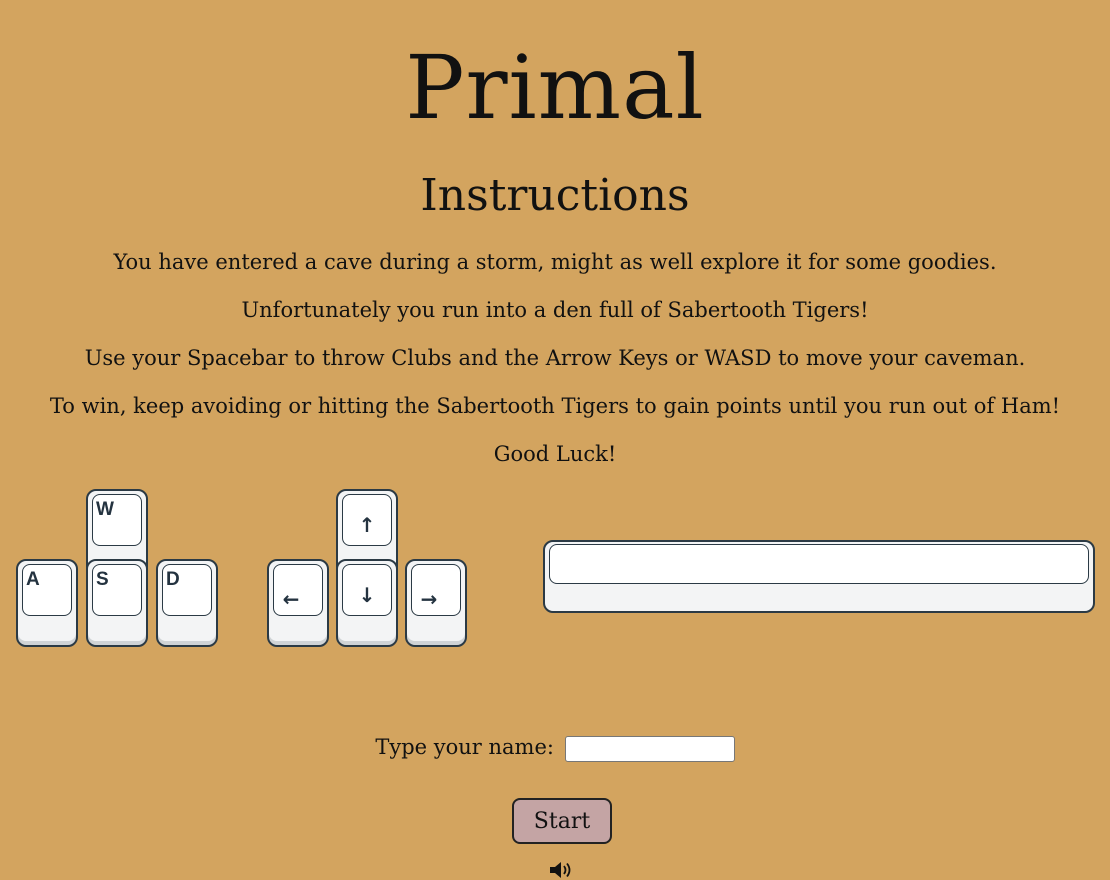  What do you see at coordinates (105, 509) in the screenshot?
I see `key-w-label: W` at bounding box center [105, 509].